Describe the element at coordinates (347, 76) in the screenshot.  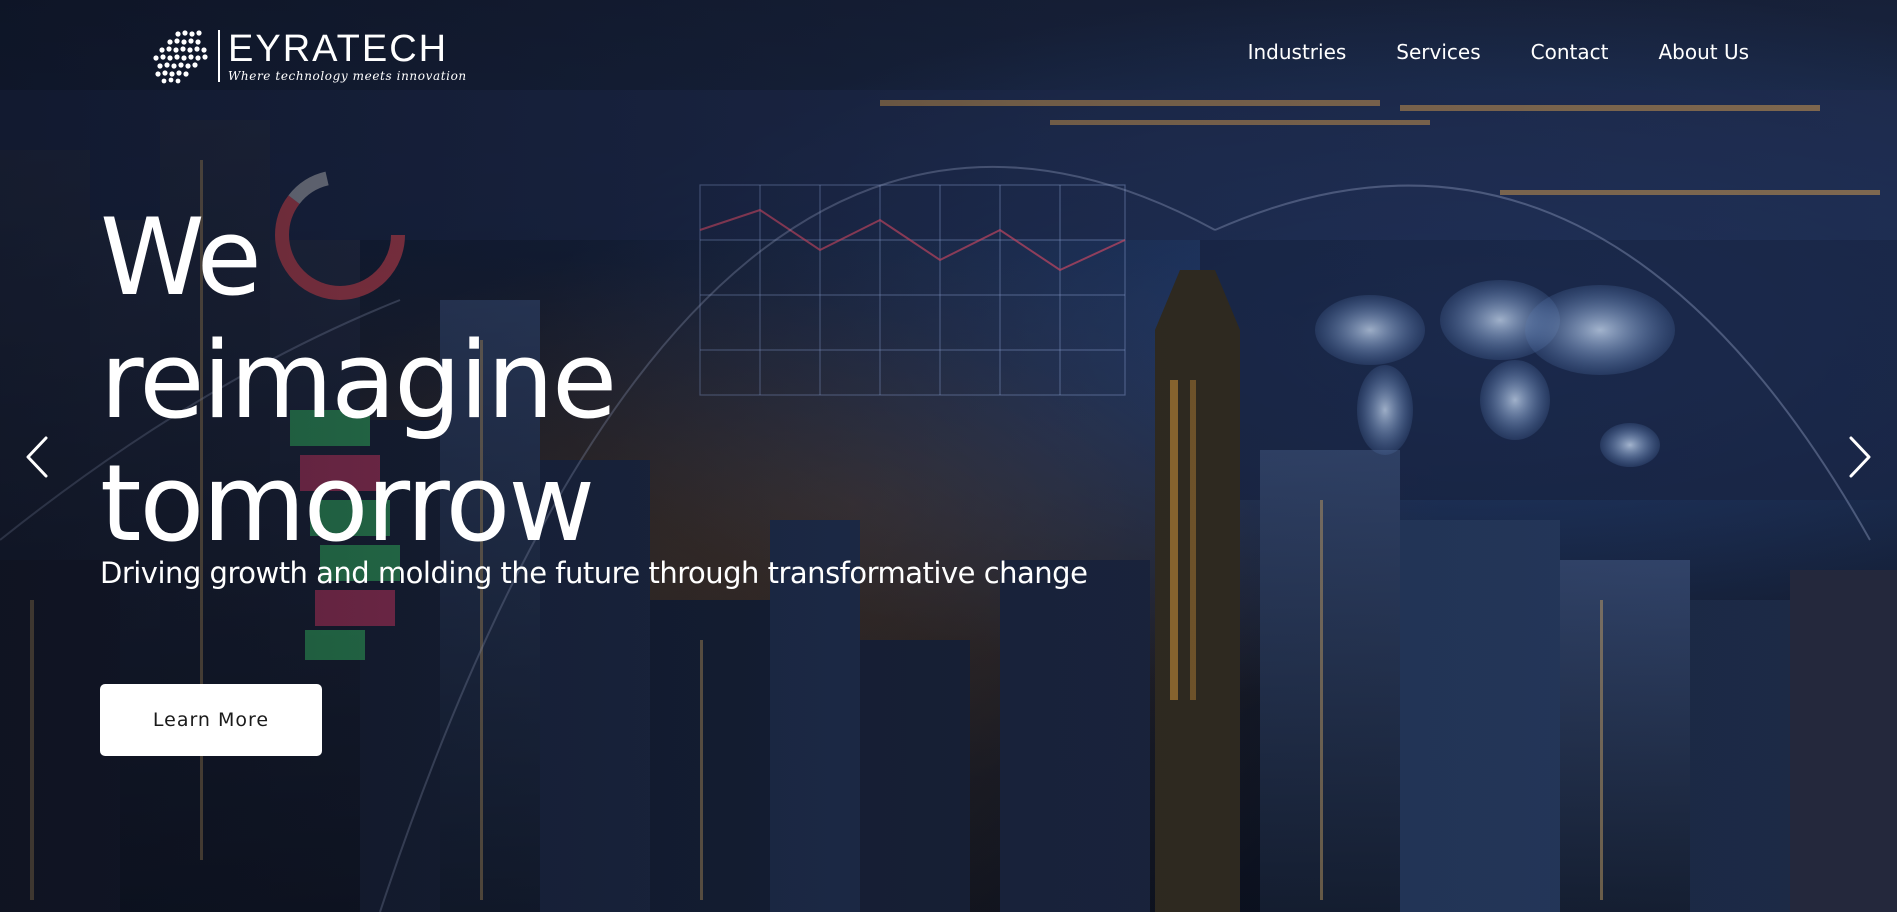
I see `logo-tagline: Where technology meets innovation` at that location.